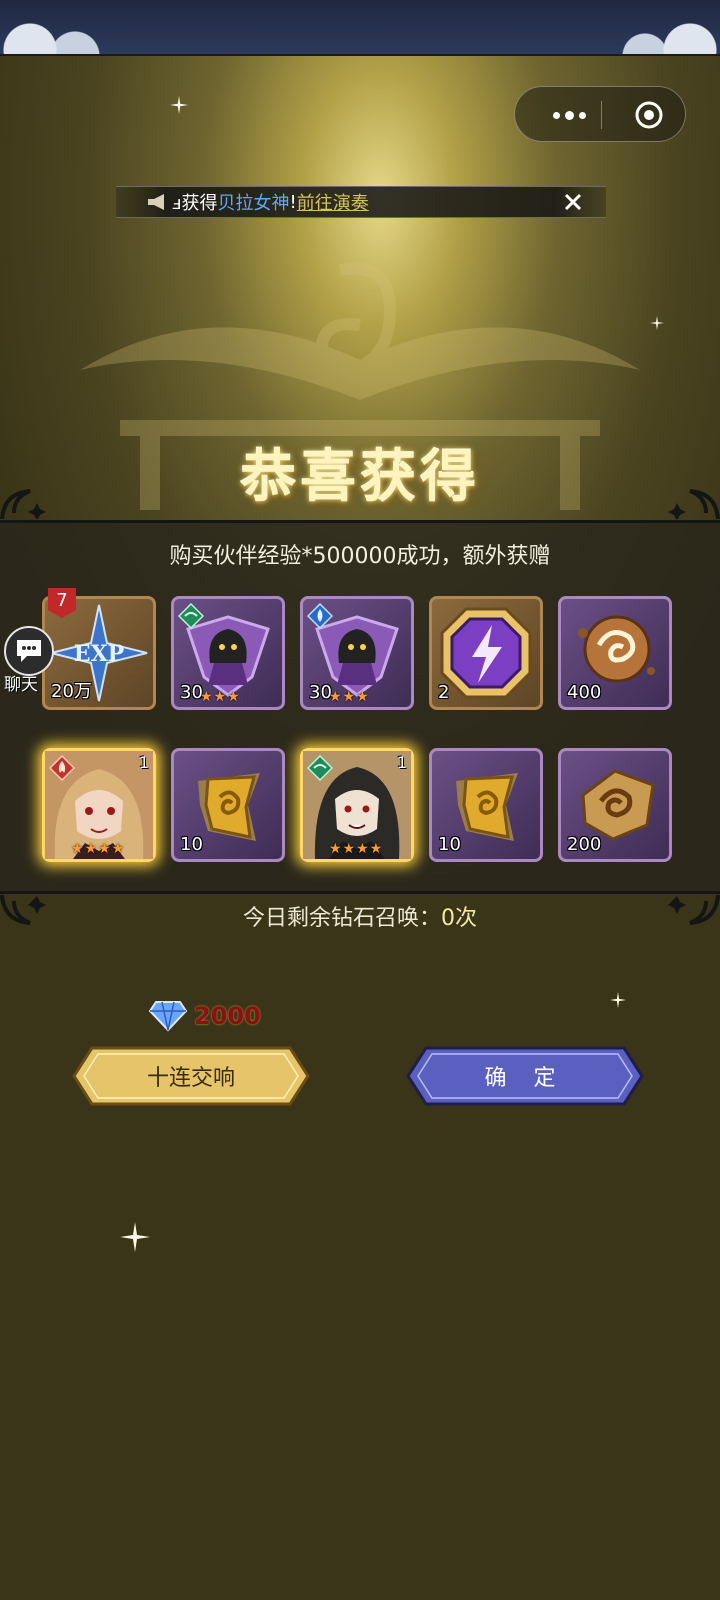 The width and height of the screenshot is (720, 1600). I want to click on chat-icon, so click(29, 651).